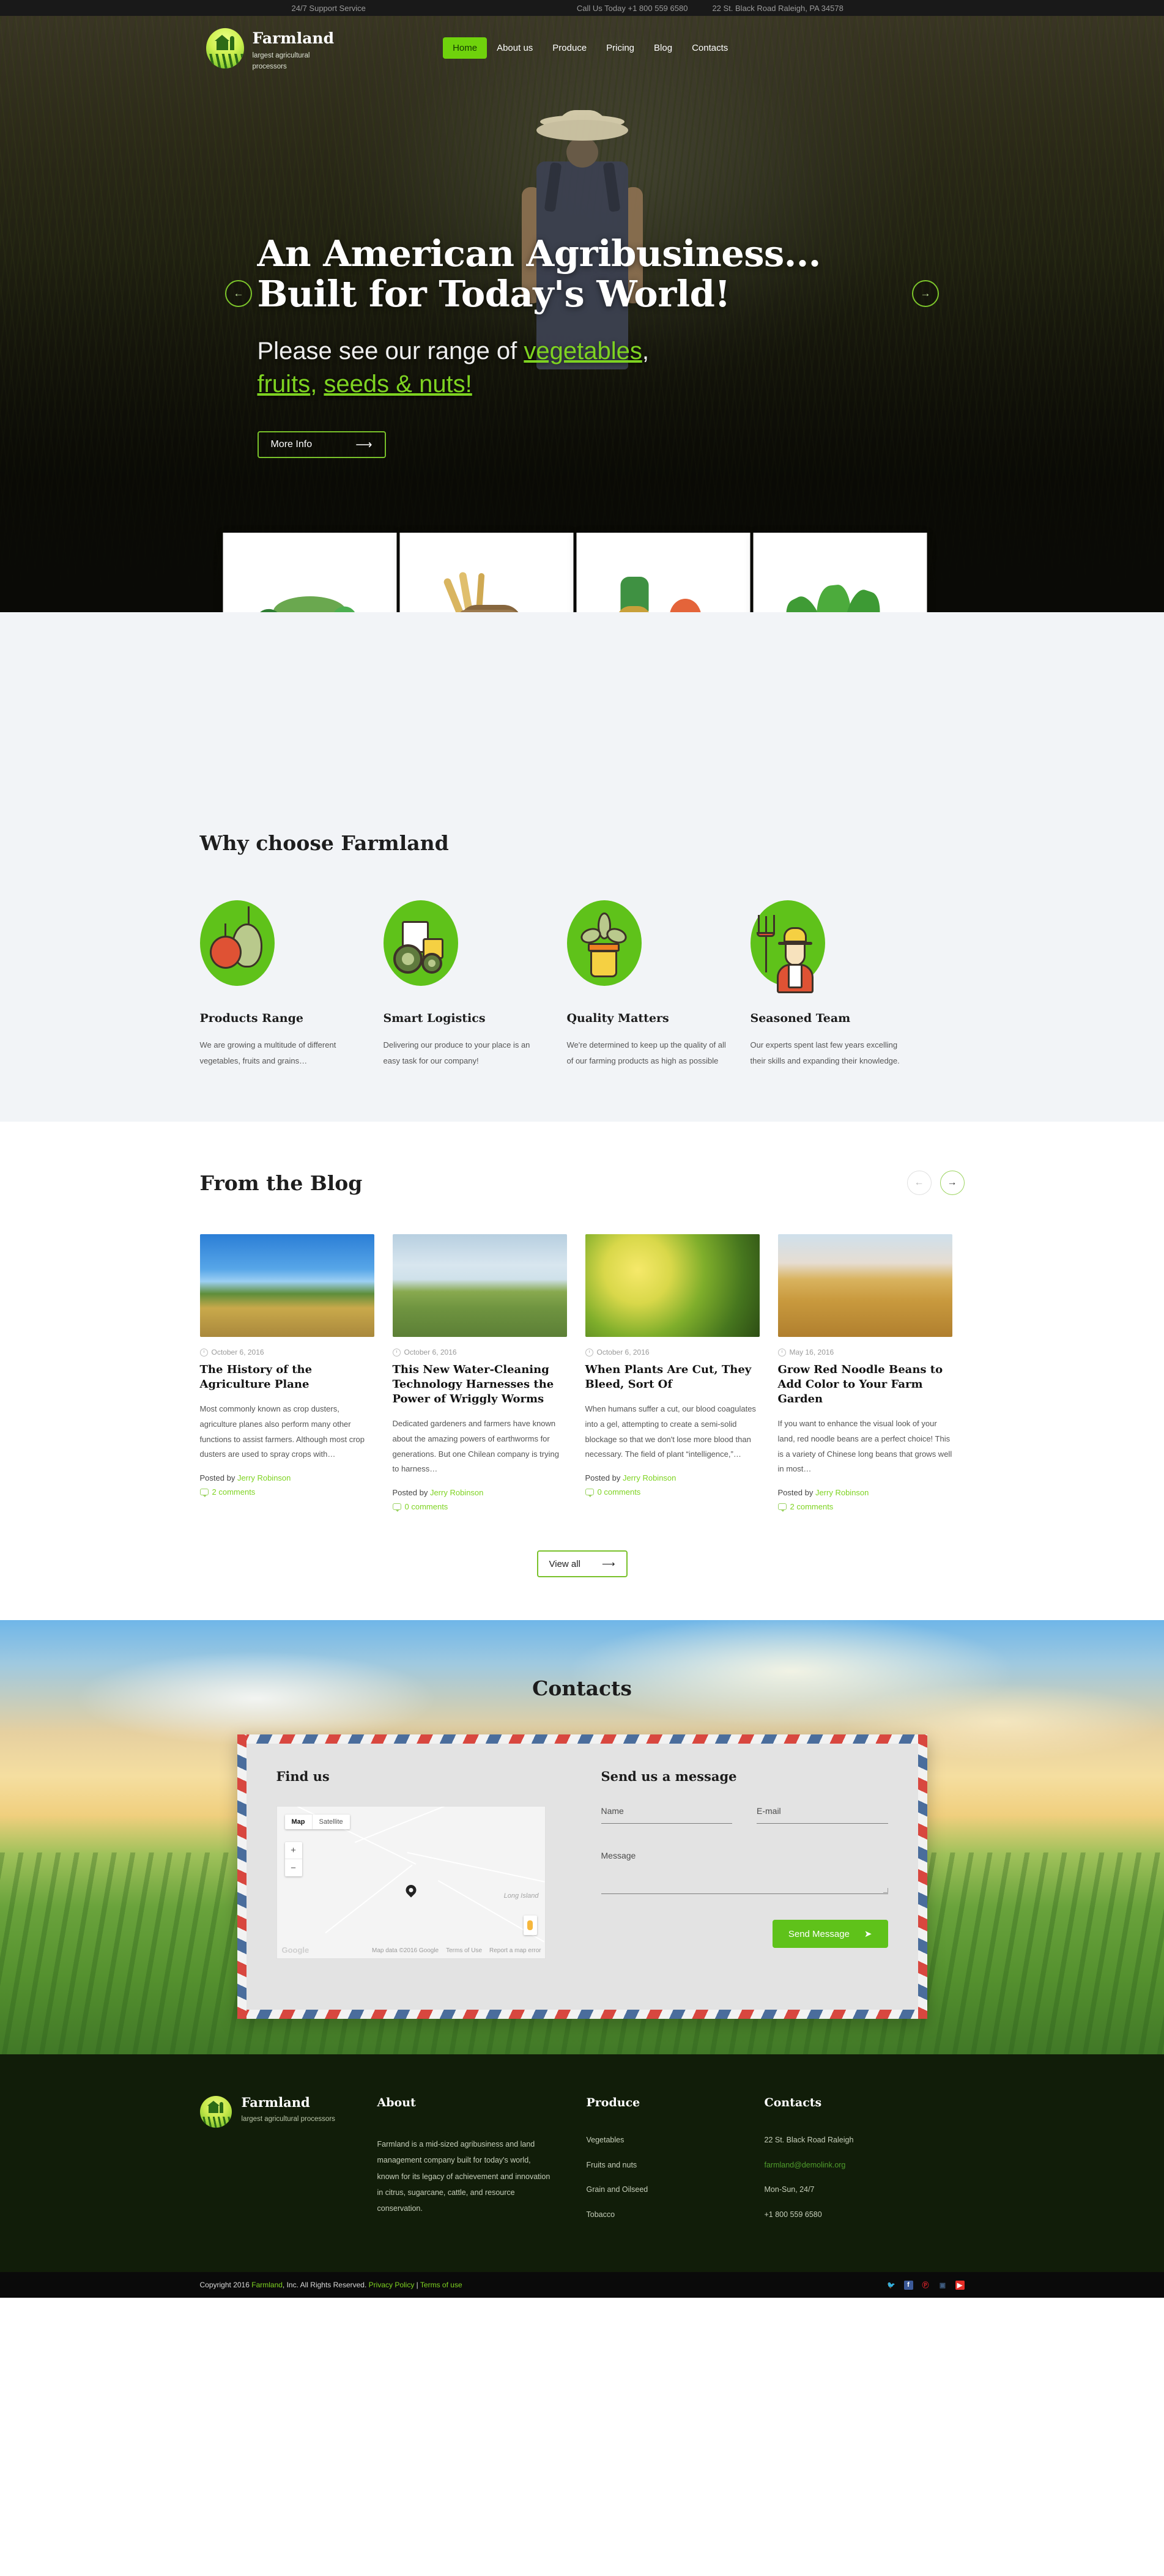 The image size is (1164, 2576). I want to click on nav-item-produce: Produce, so click(569, 48).